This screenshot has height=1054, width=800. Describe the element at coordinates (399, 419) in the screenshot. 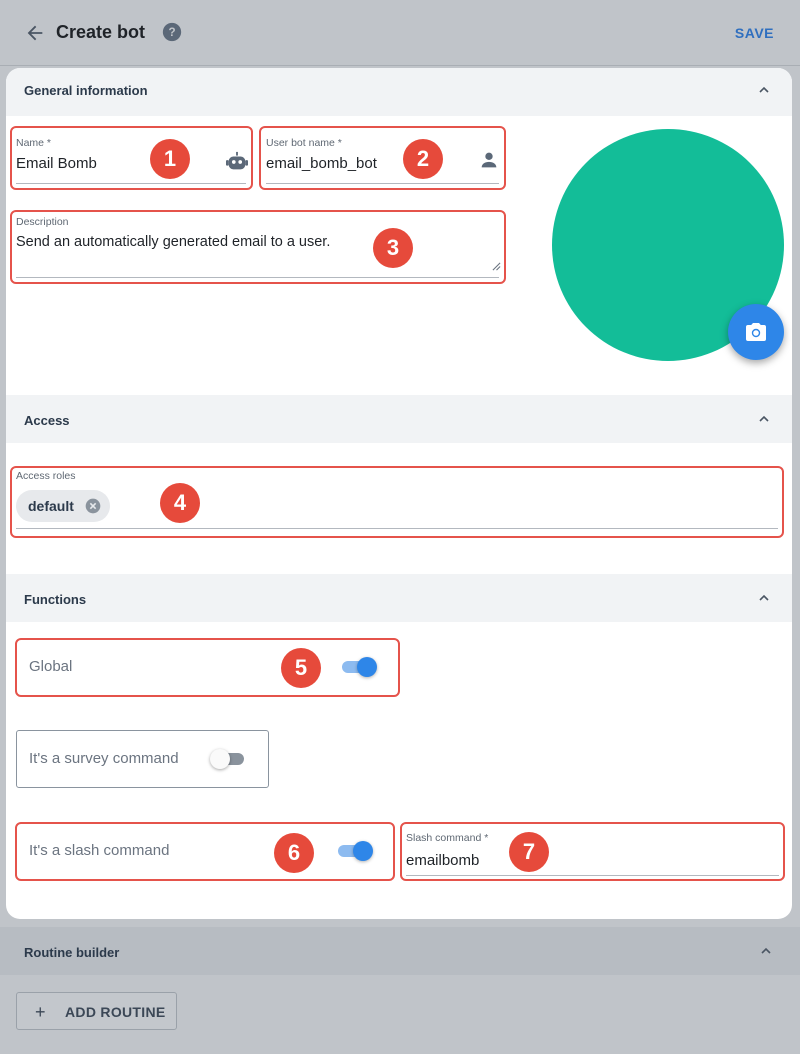

I see `section-header-access: Access` at that location.